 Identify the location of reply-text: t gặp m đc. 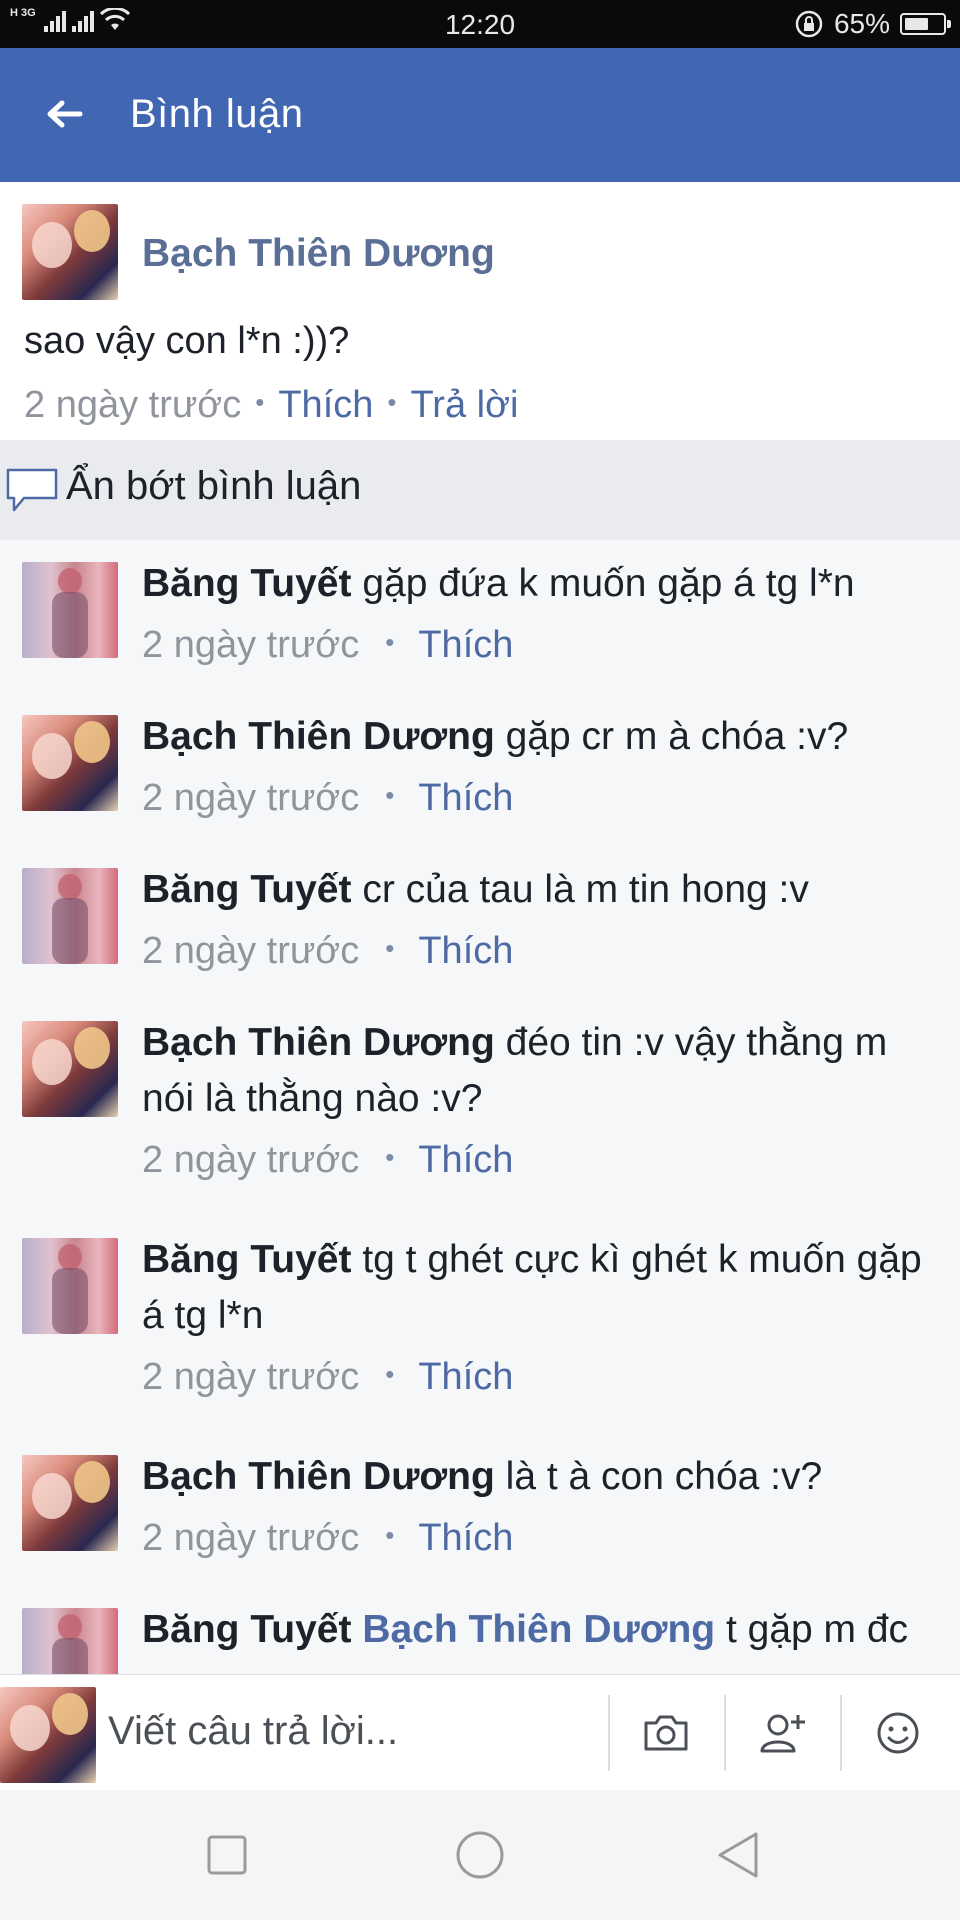
(817, 1629).